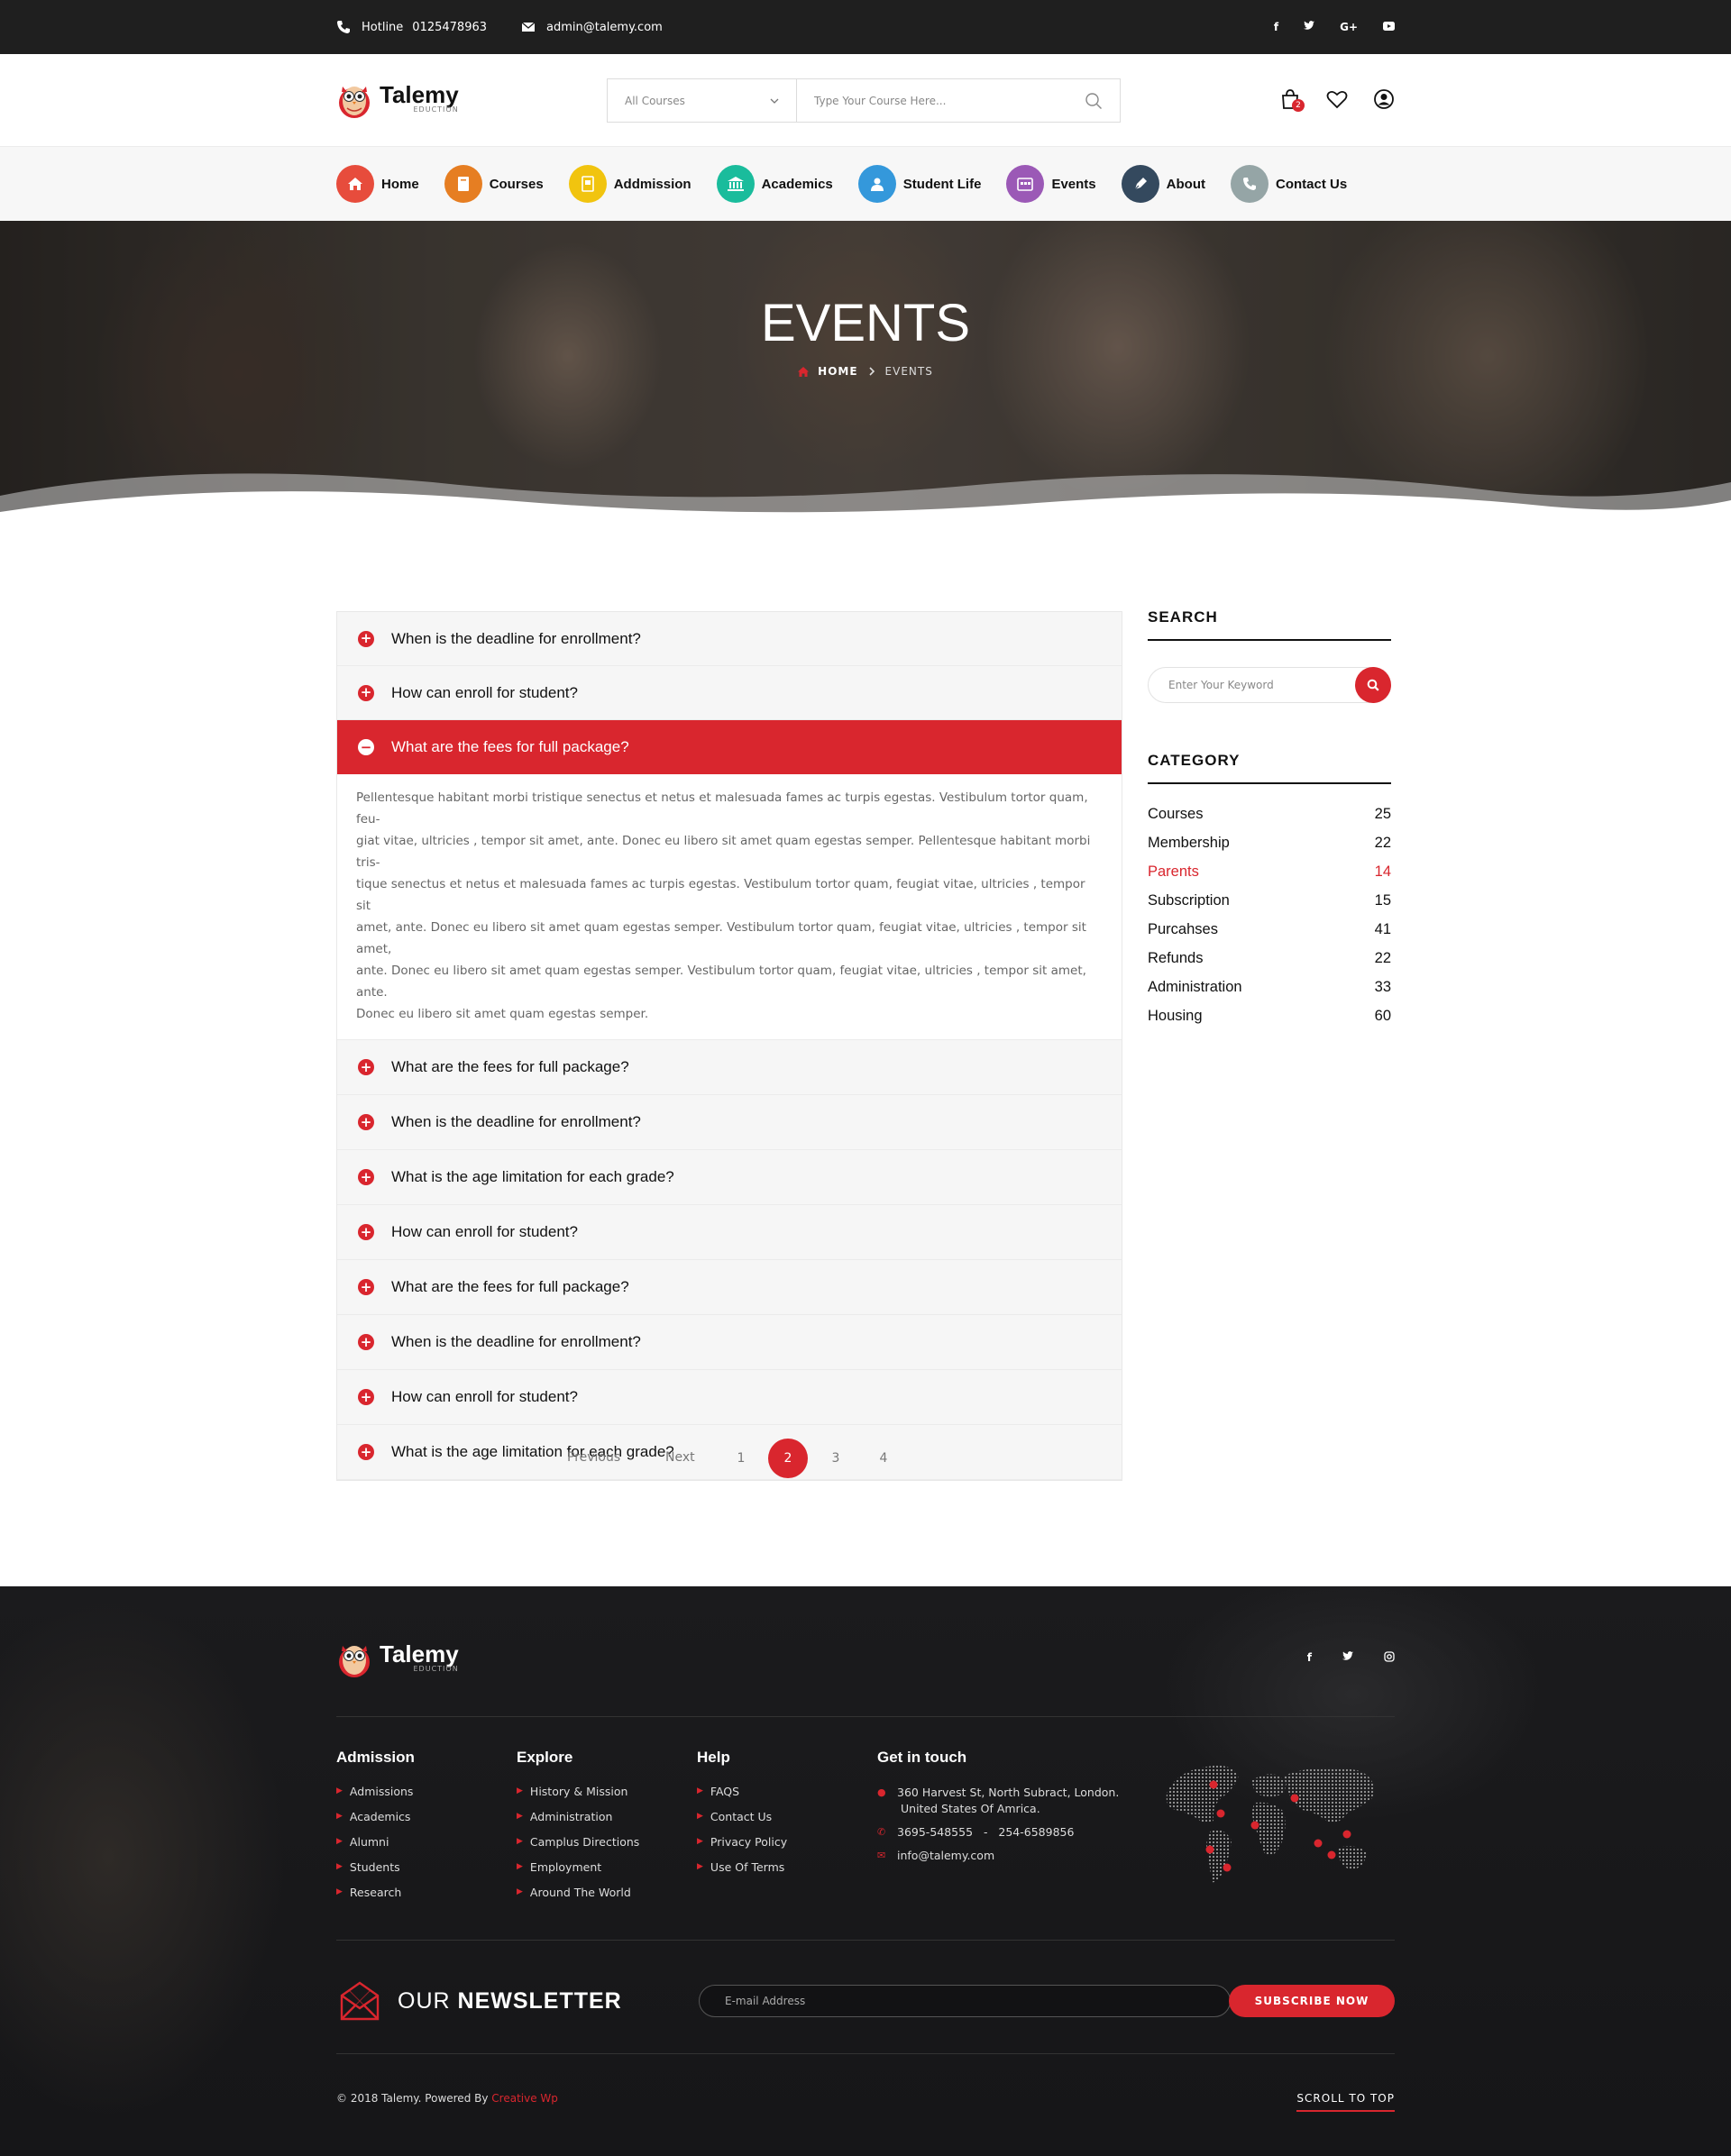 The image size is (1731, 2156). Describe the element at coordinates (578, 1898) in the screenshot. I see `footer-link: ▶ Around The World` at that location.